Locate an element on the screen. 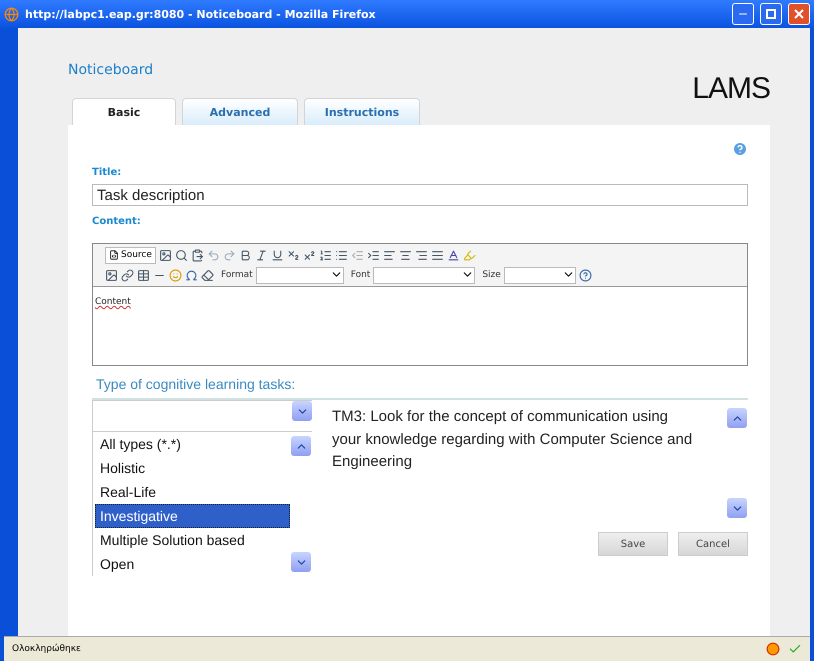 Image resolution: width=814 pixels, height=661 pixels. page-heading: Noticeboard is located at coordinates (111, 70).